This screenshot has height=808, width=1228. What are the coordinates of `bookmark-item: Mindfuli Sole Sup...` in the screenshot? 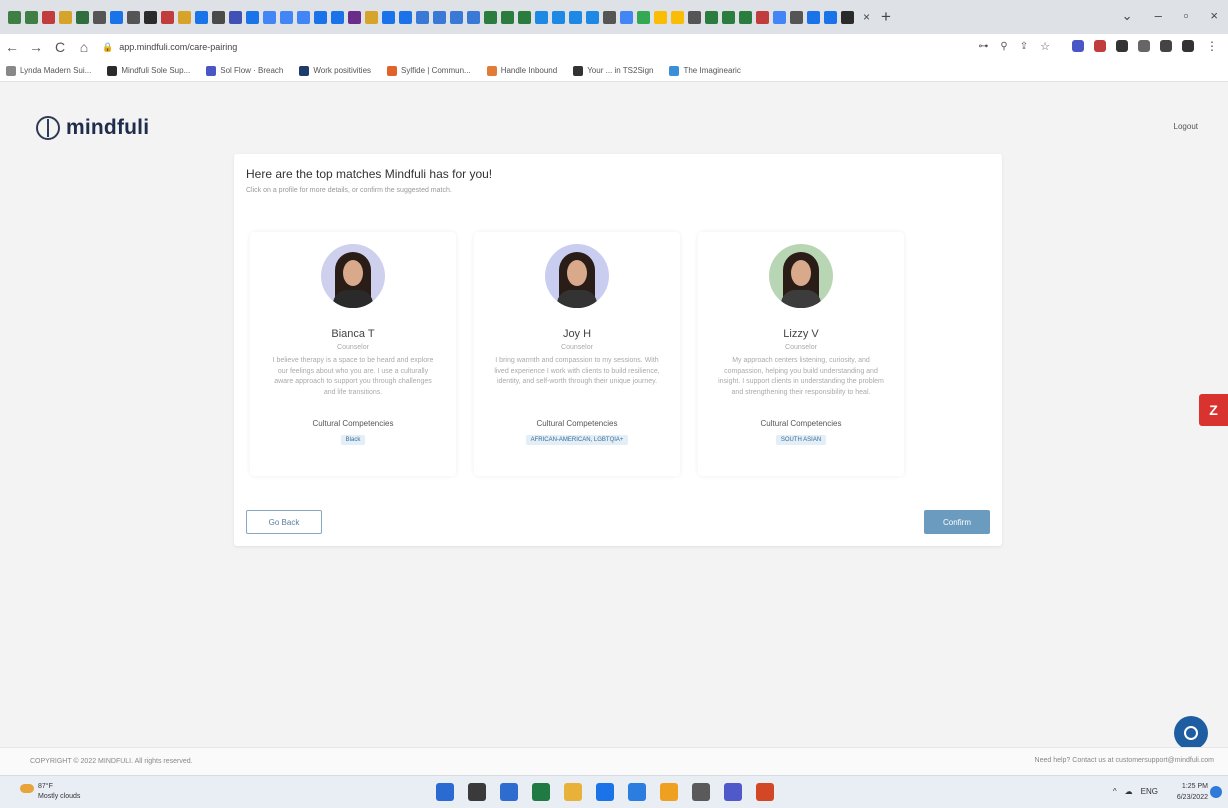 It's located at (148, 70).